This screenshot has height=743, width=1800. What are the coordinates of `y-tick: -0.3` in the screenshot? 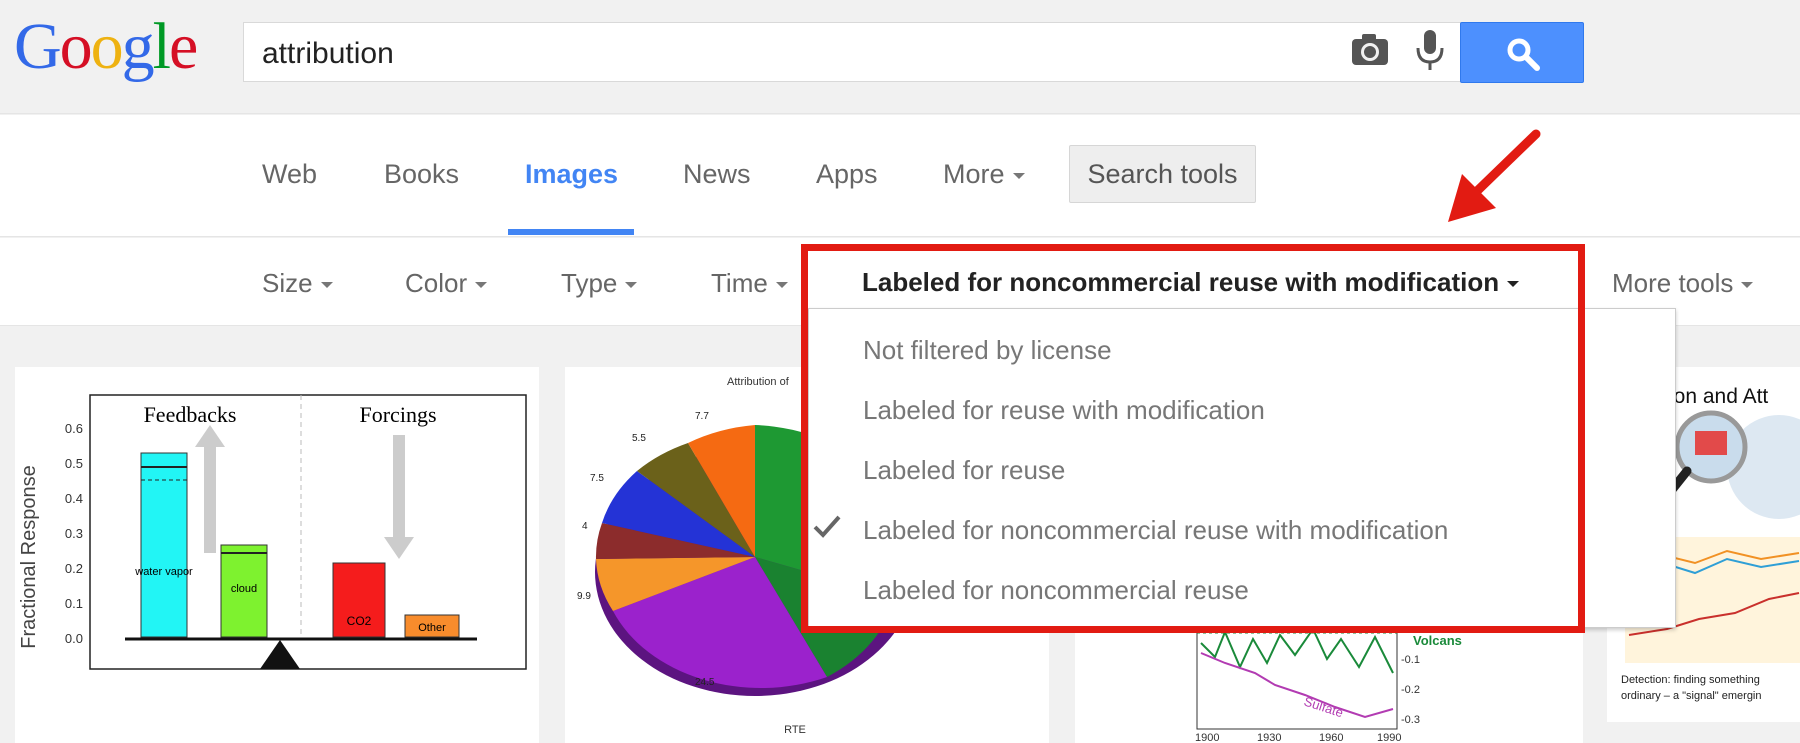 It's located at (1410, 720).